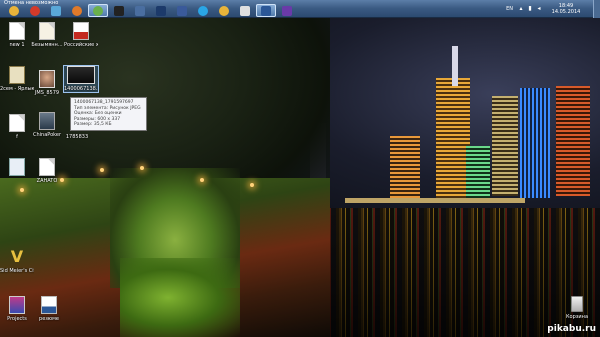  I want to click on desktop-icon: 2сем - Ярлык, so click(17, 79).